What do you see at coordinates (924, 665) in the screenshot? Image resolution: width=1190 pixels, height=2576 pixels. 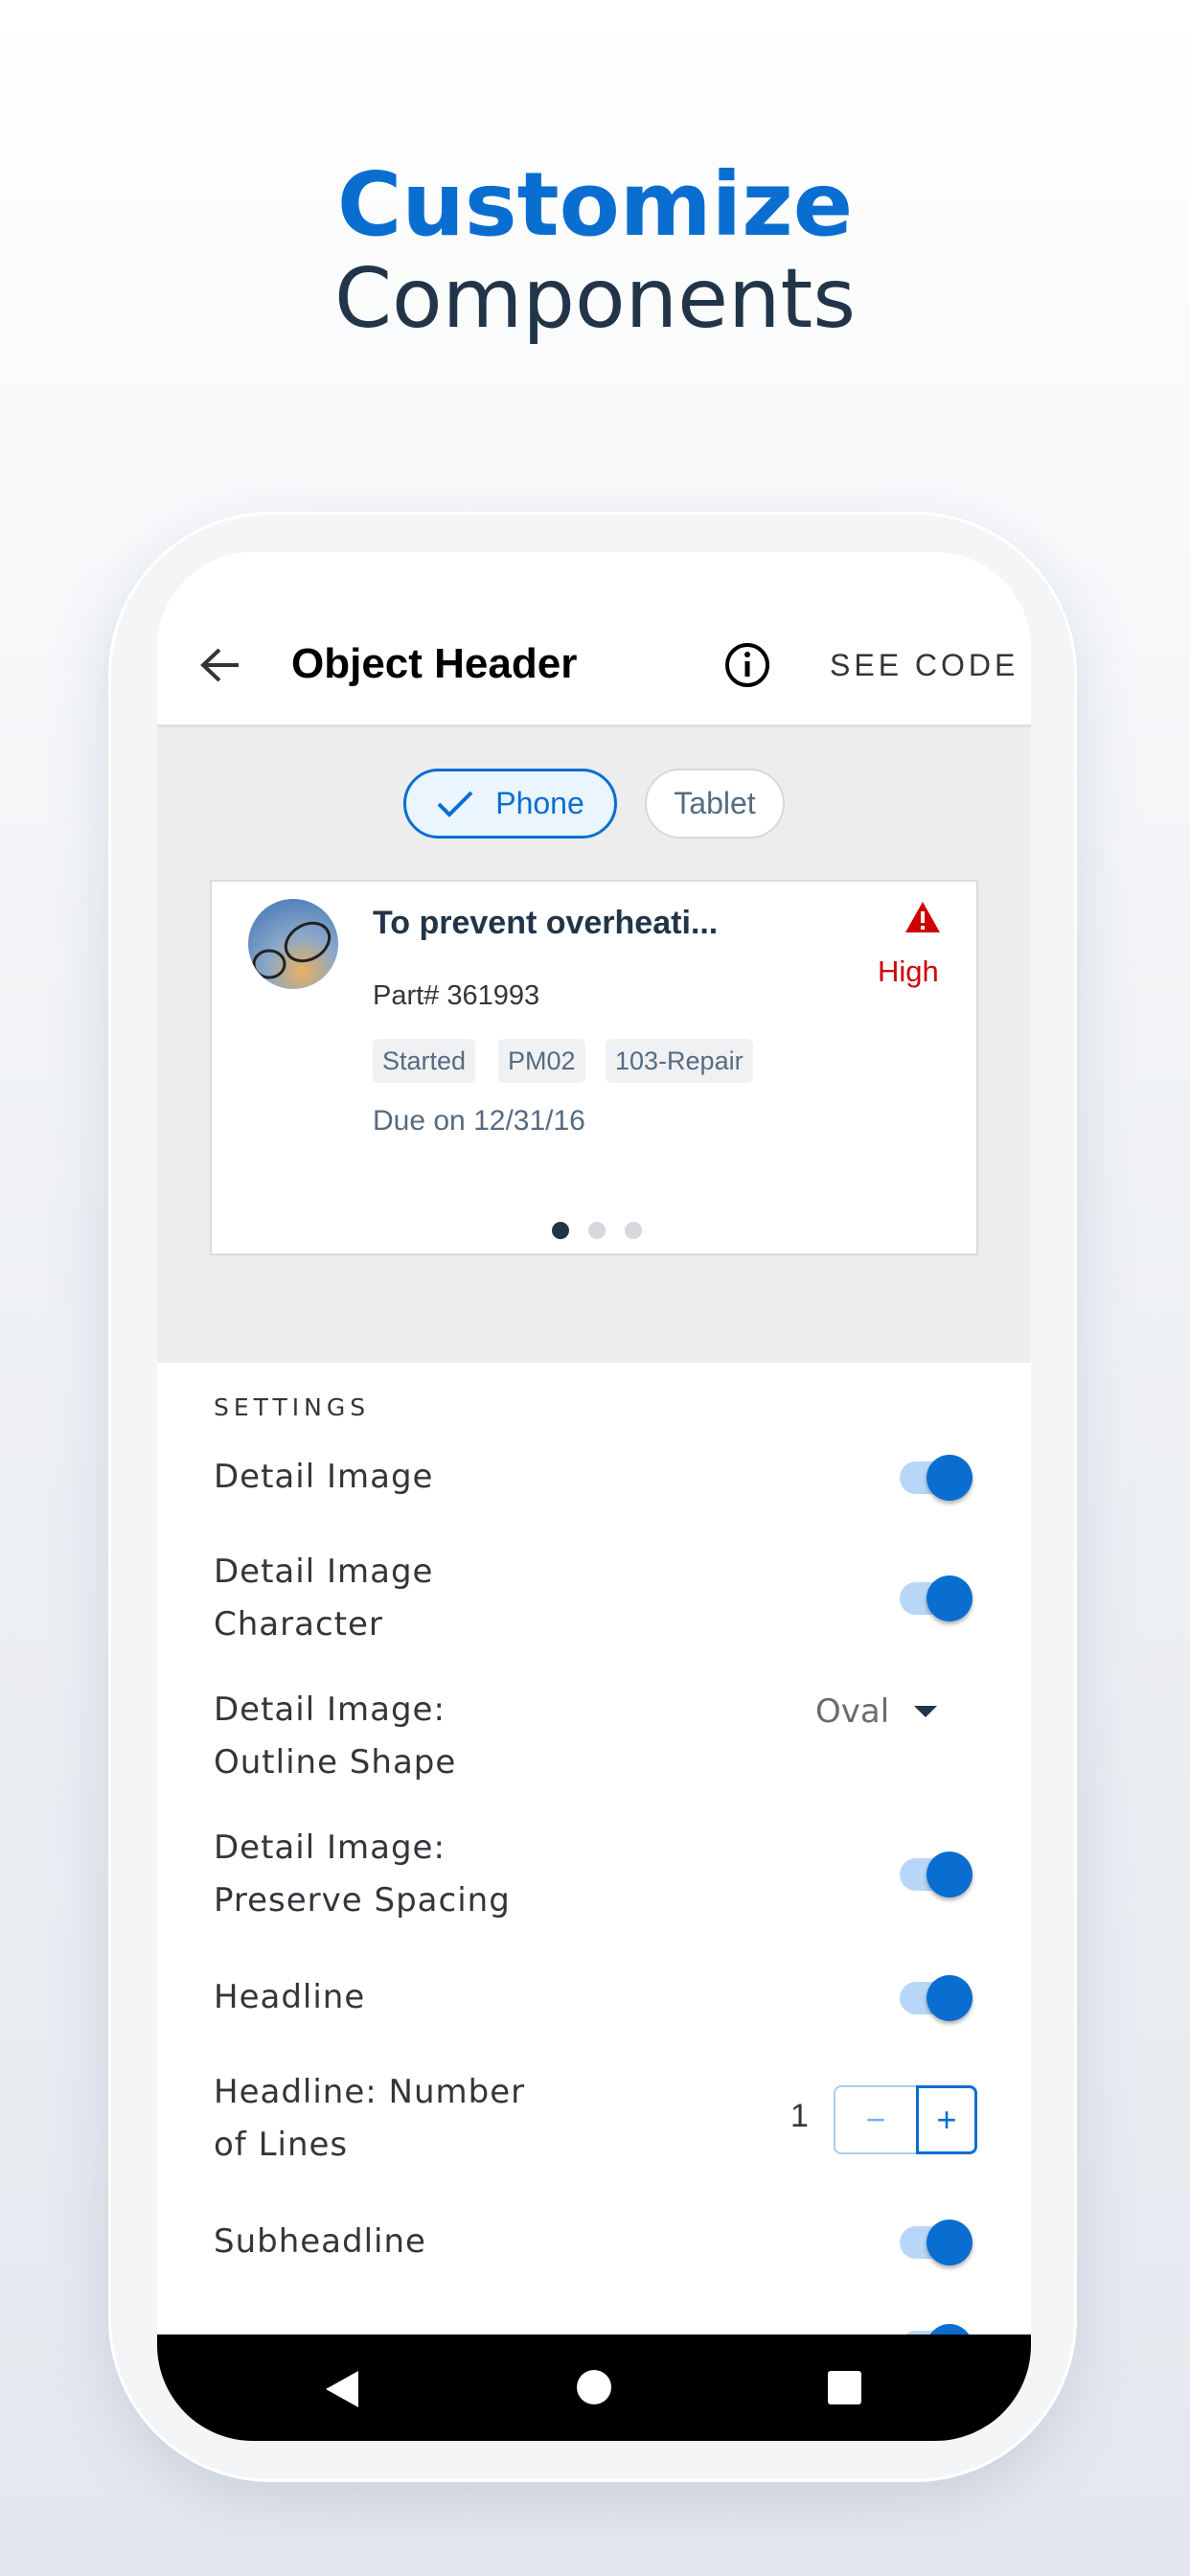 I see `see-code-button: SEE CODE` at bounding box center [924, 665].